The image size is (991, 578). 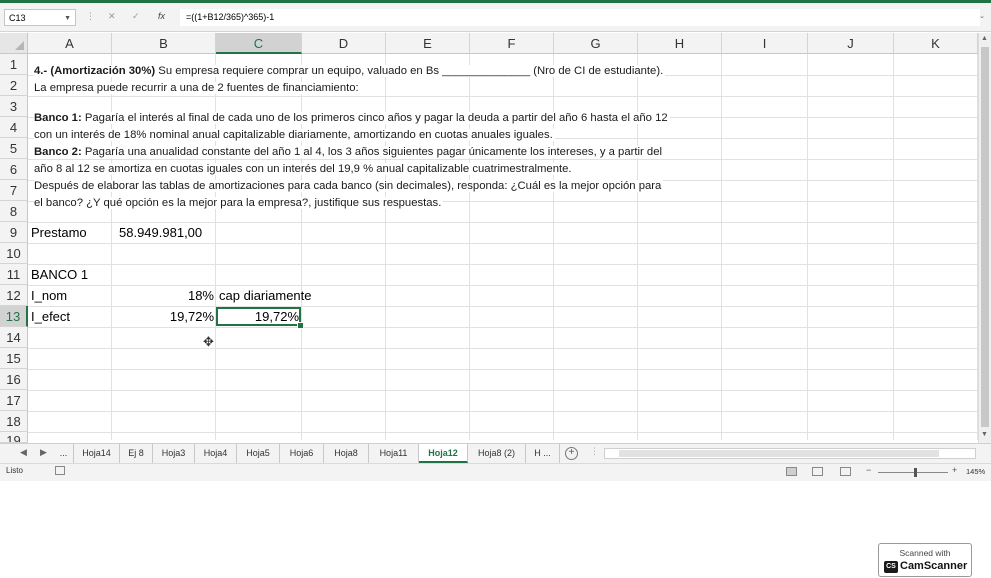 What do you see at coordinates (216, 453) in the screenshot?
I see `tab-hoja4: Hoja4` at bounding box center [216, 453].